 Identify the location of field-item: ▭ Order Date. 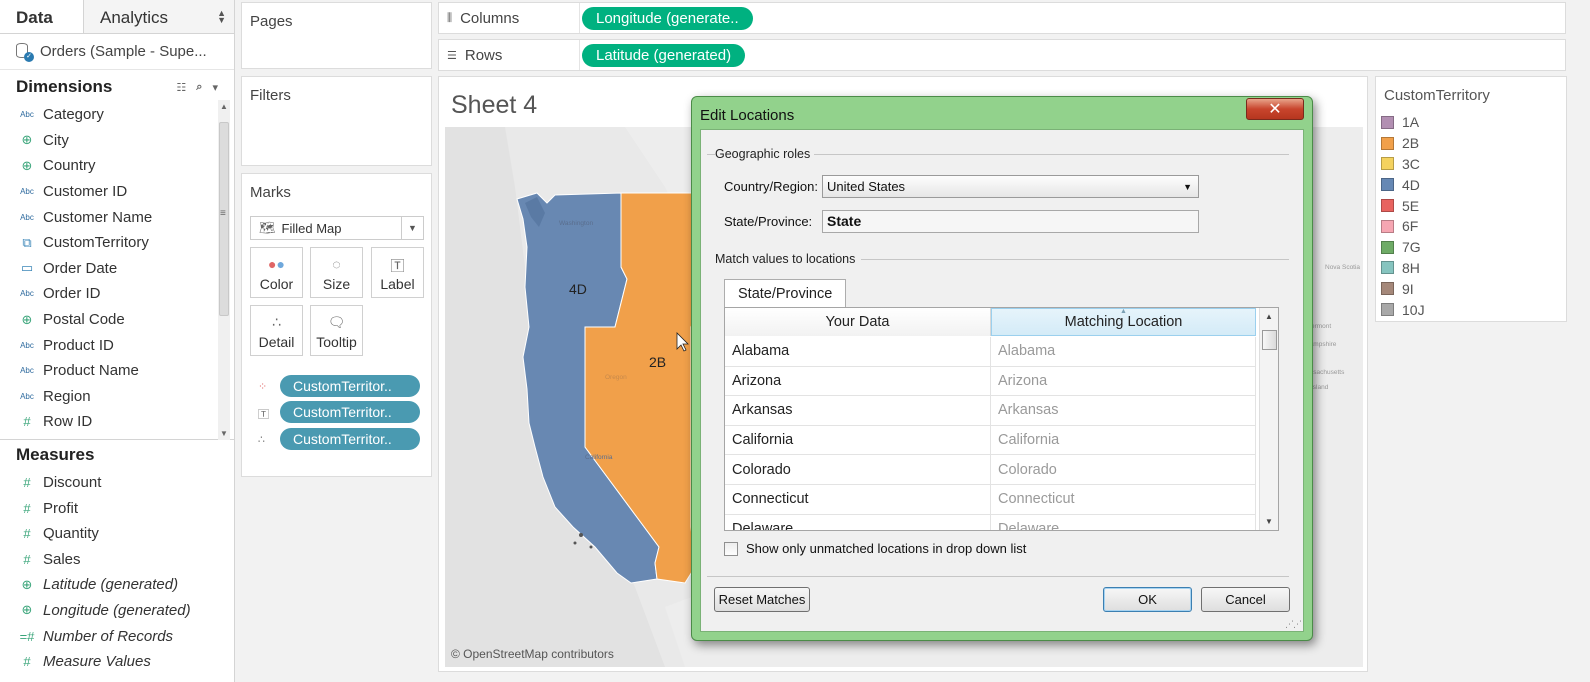
(117, 269).